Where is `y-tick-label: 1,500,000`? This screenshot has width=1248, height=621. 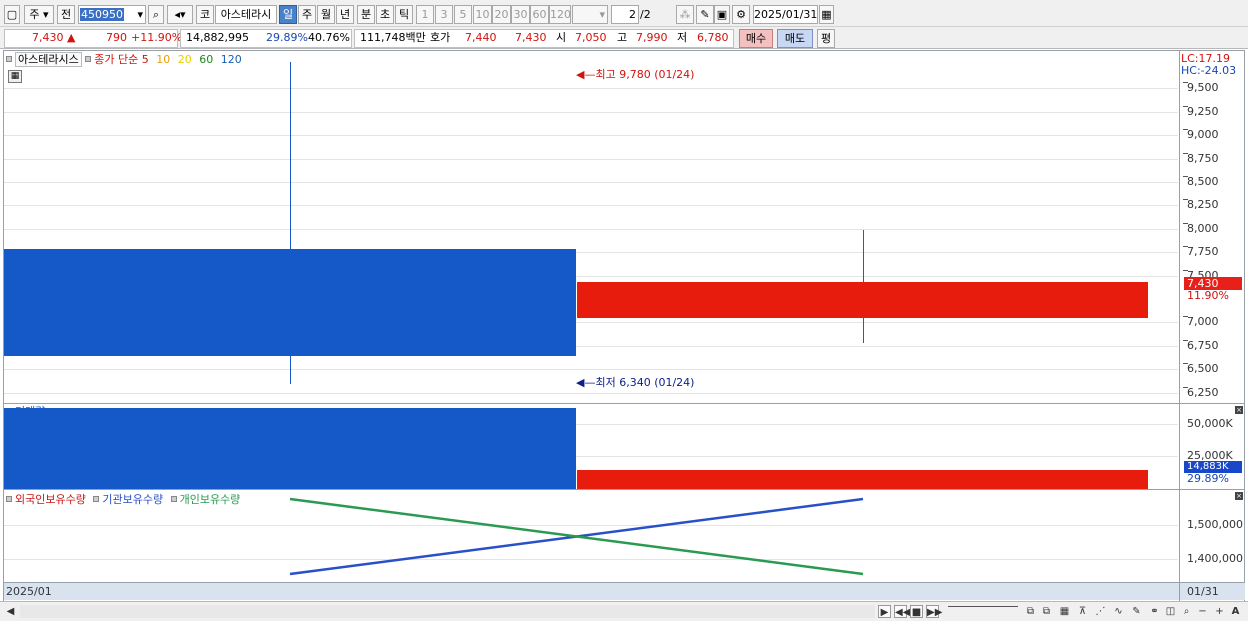 y-tick-label: 1,500,000 is located at coordinates (1215, 524).